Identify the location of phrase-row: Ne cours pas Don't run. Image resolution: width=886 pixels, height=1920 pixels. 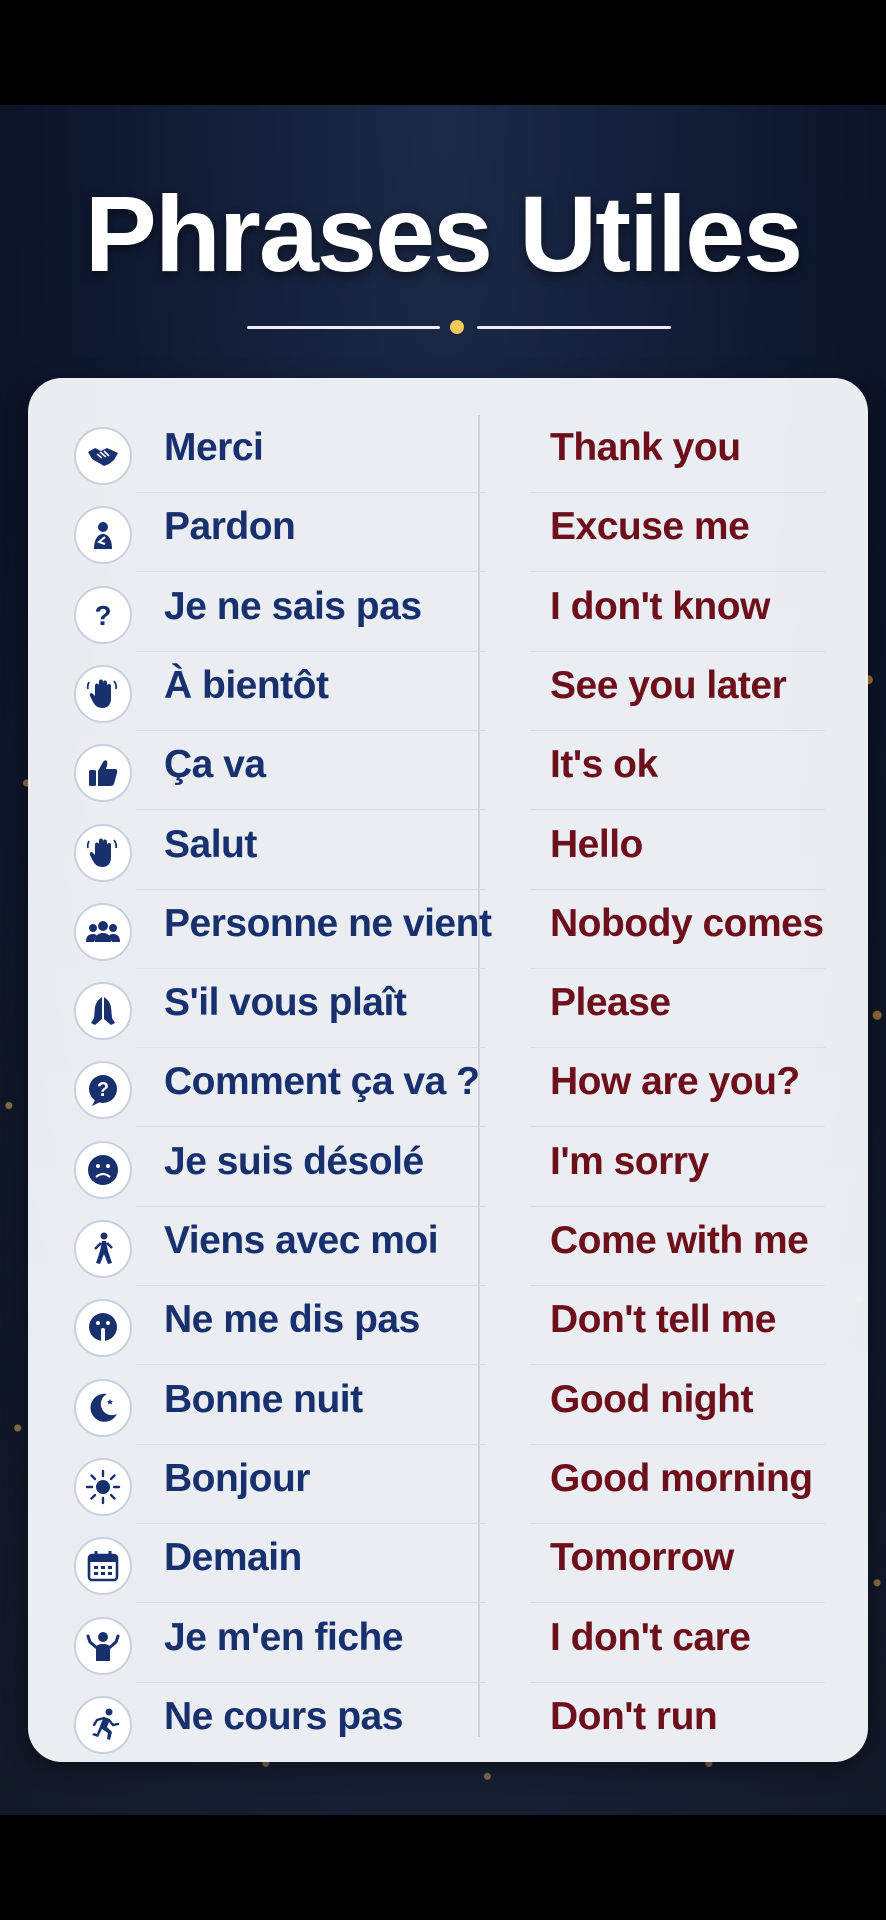
(443, 1722).